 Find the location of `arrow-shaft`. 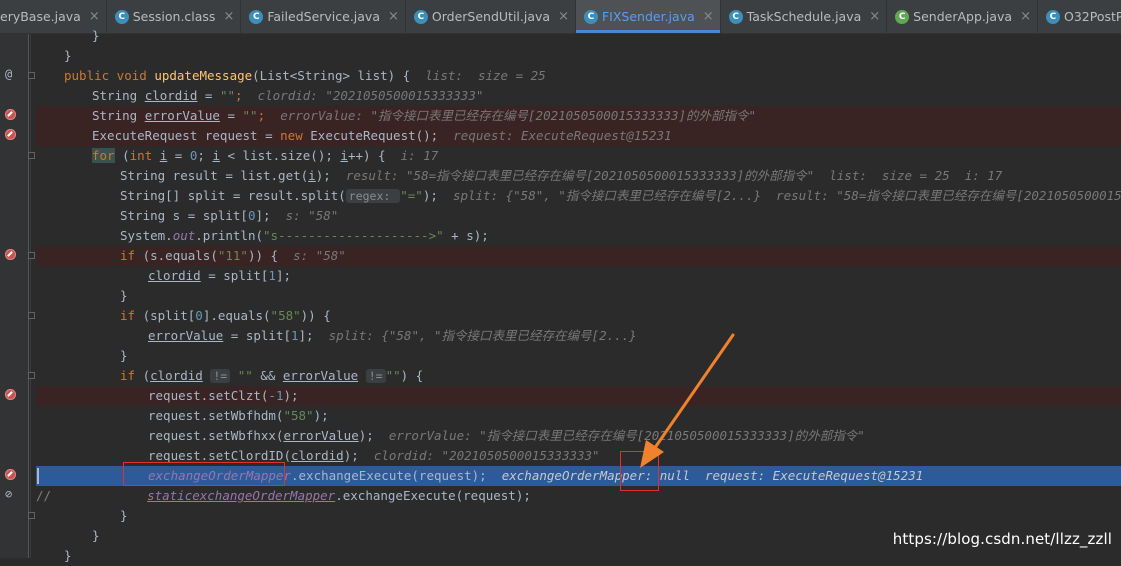

arrow-shaft is located at coordinates (692, 393).